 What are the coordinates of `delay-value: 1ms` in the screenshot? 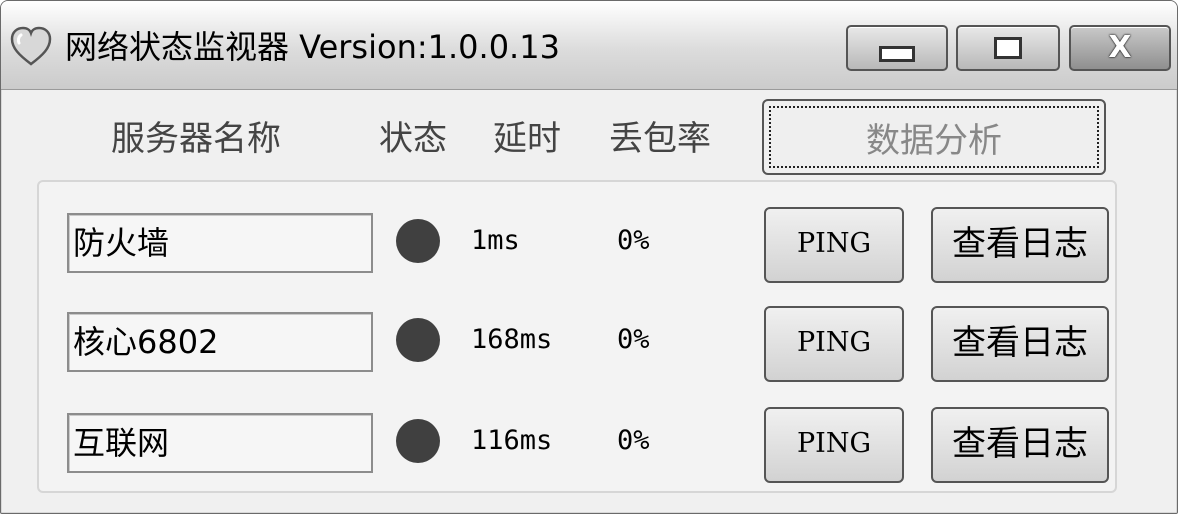 It's located at (495, 240).